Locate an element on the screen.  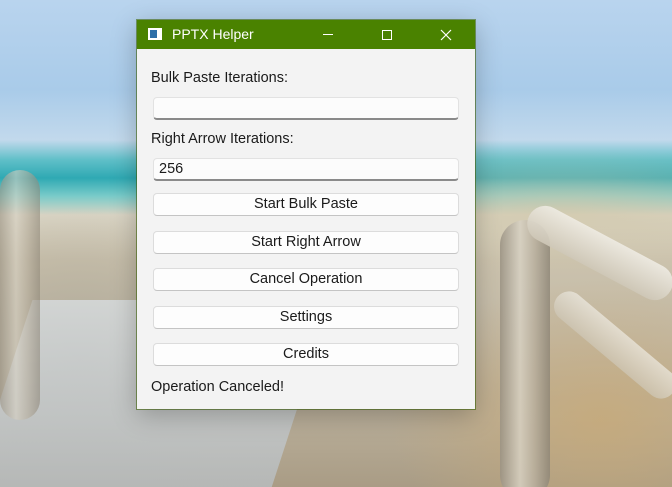
cancel-operation-button: Cancel Operation is located at coordinates (306, 279).